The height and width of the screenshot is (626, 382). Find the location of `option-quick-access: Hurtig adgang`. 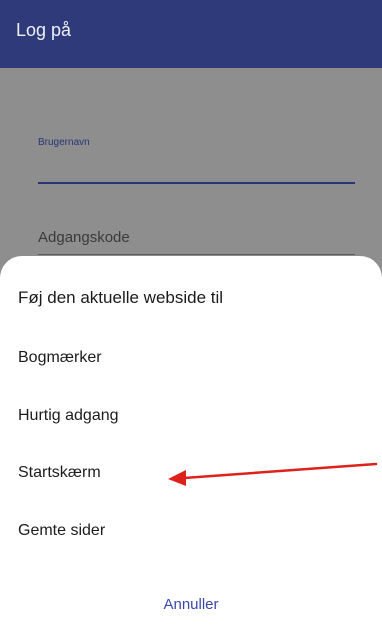

option-quick-access: Hurtig adgang is located at coordinates (68, 416).